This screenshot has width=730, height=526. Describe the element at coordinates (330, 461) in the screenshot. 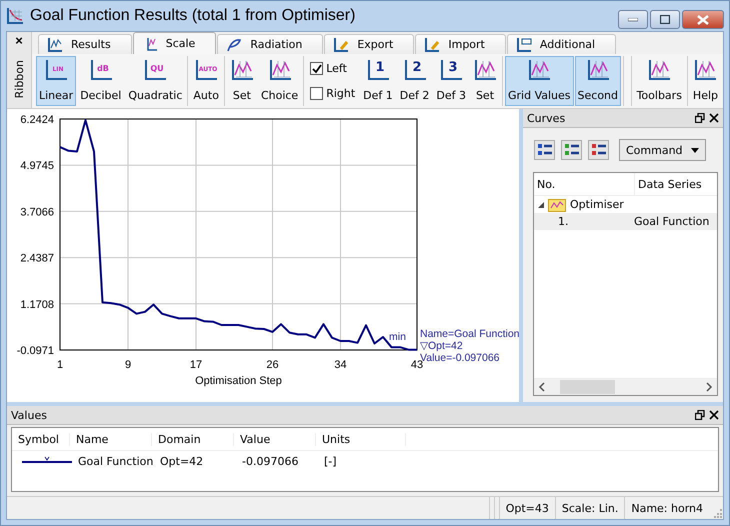

I see `table-cell-text: [-]` at that location.